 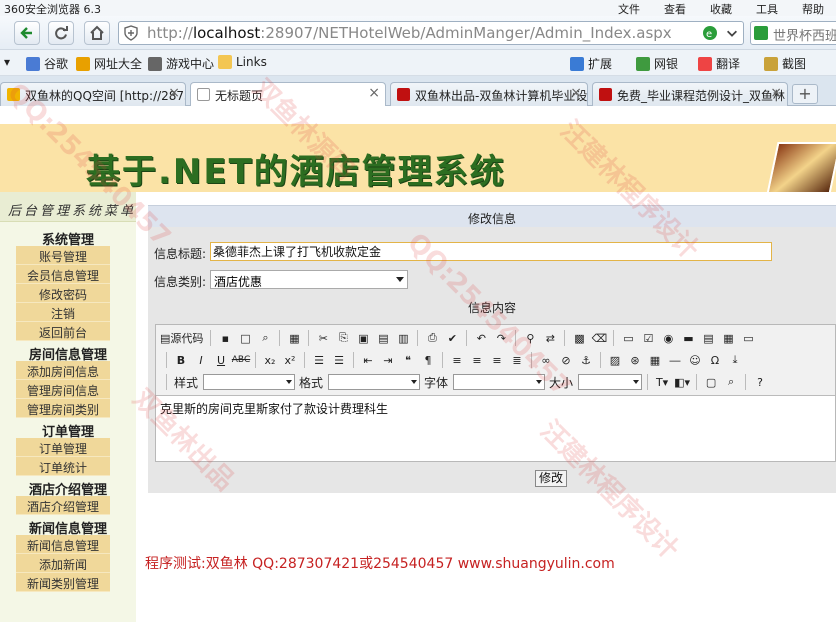 I want to click on numbered-list-icon: ☰, so click(x=319, y=360).